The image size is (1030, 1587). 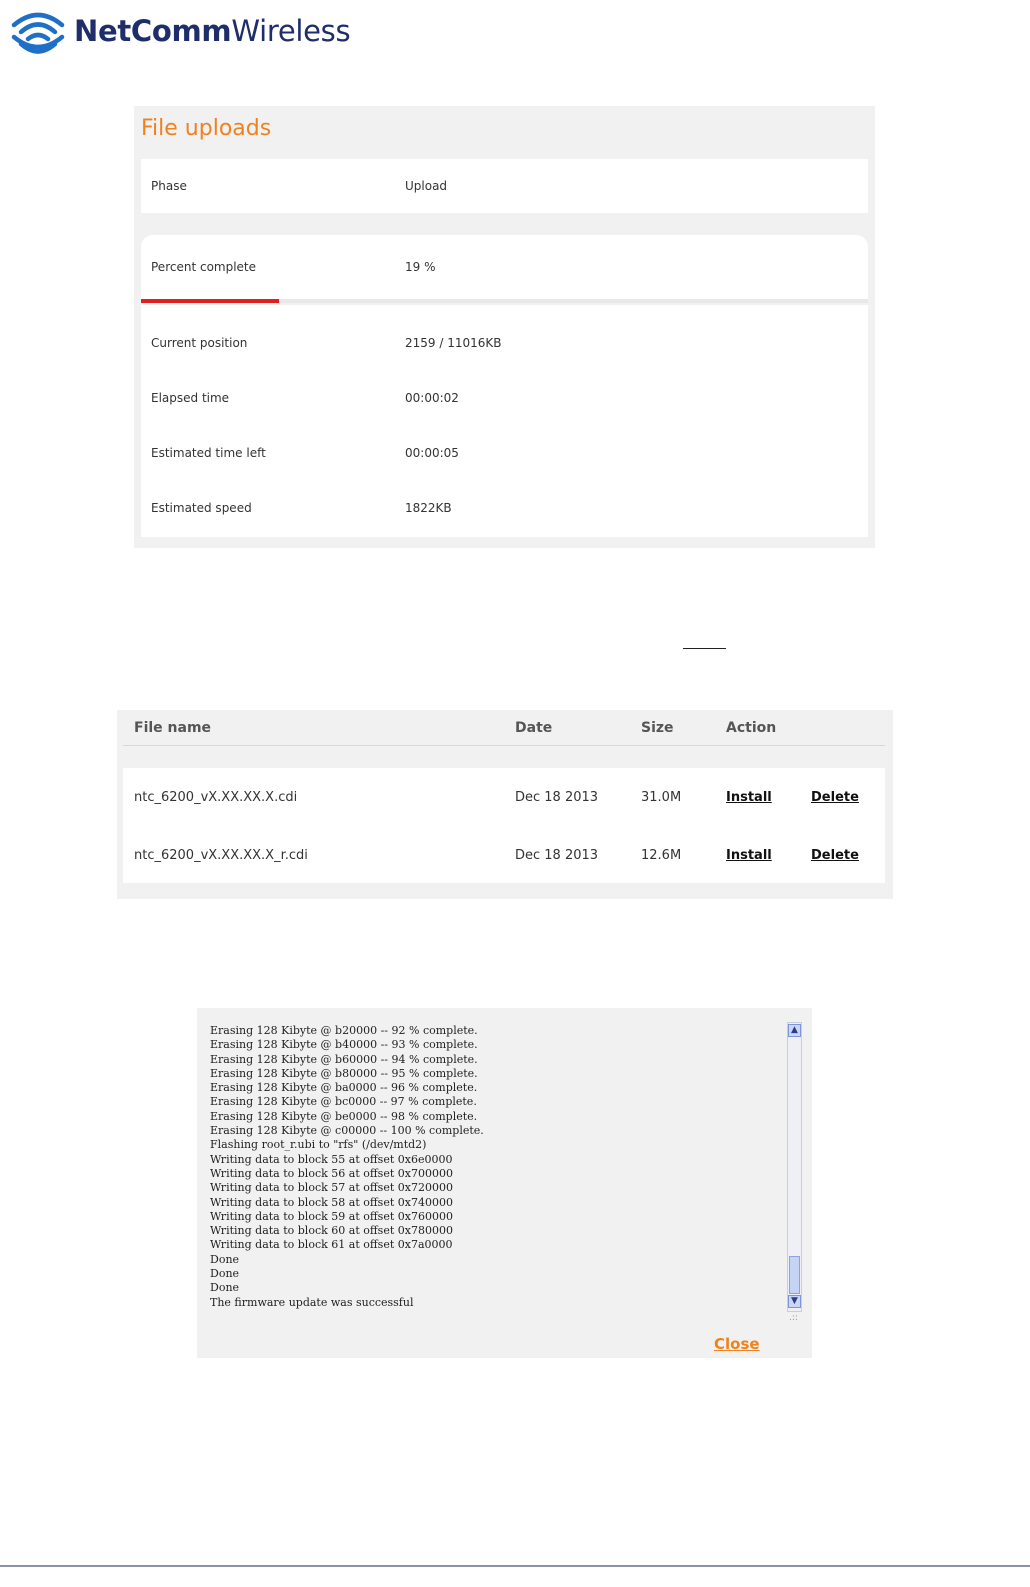 I want to click on files-table-body, so click(x=504, y=825).